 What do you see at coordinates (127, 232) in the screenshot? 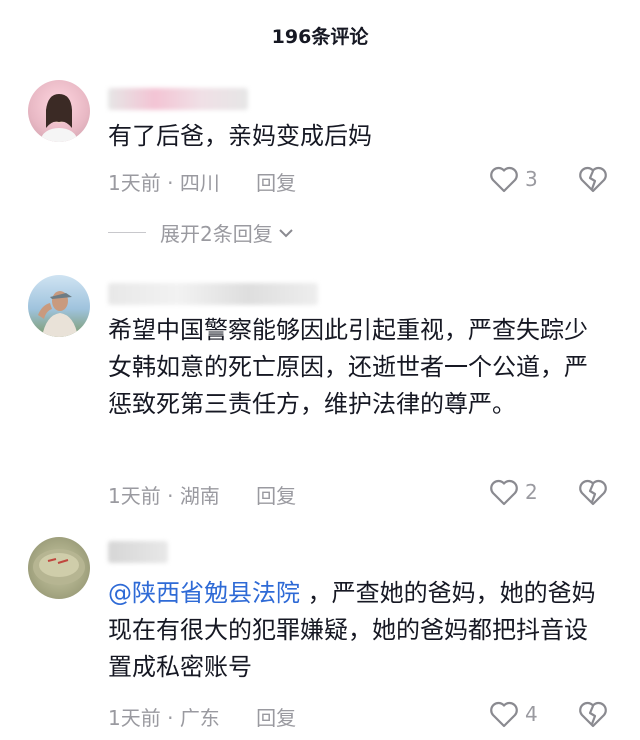
I see `expand-divider` at bounding box center [127, 232].